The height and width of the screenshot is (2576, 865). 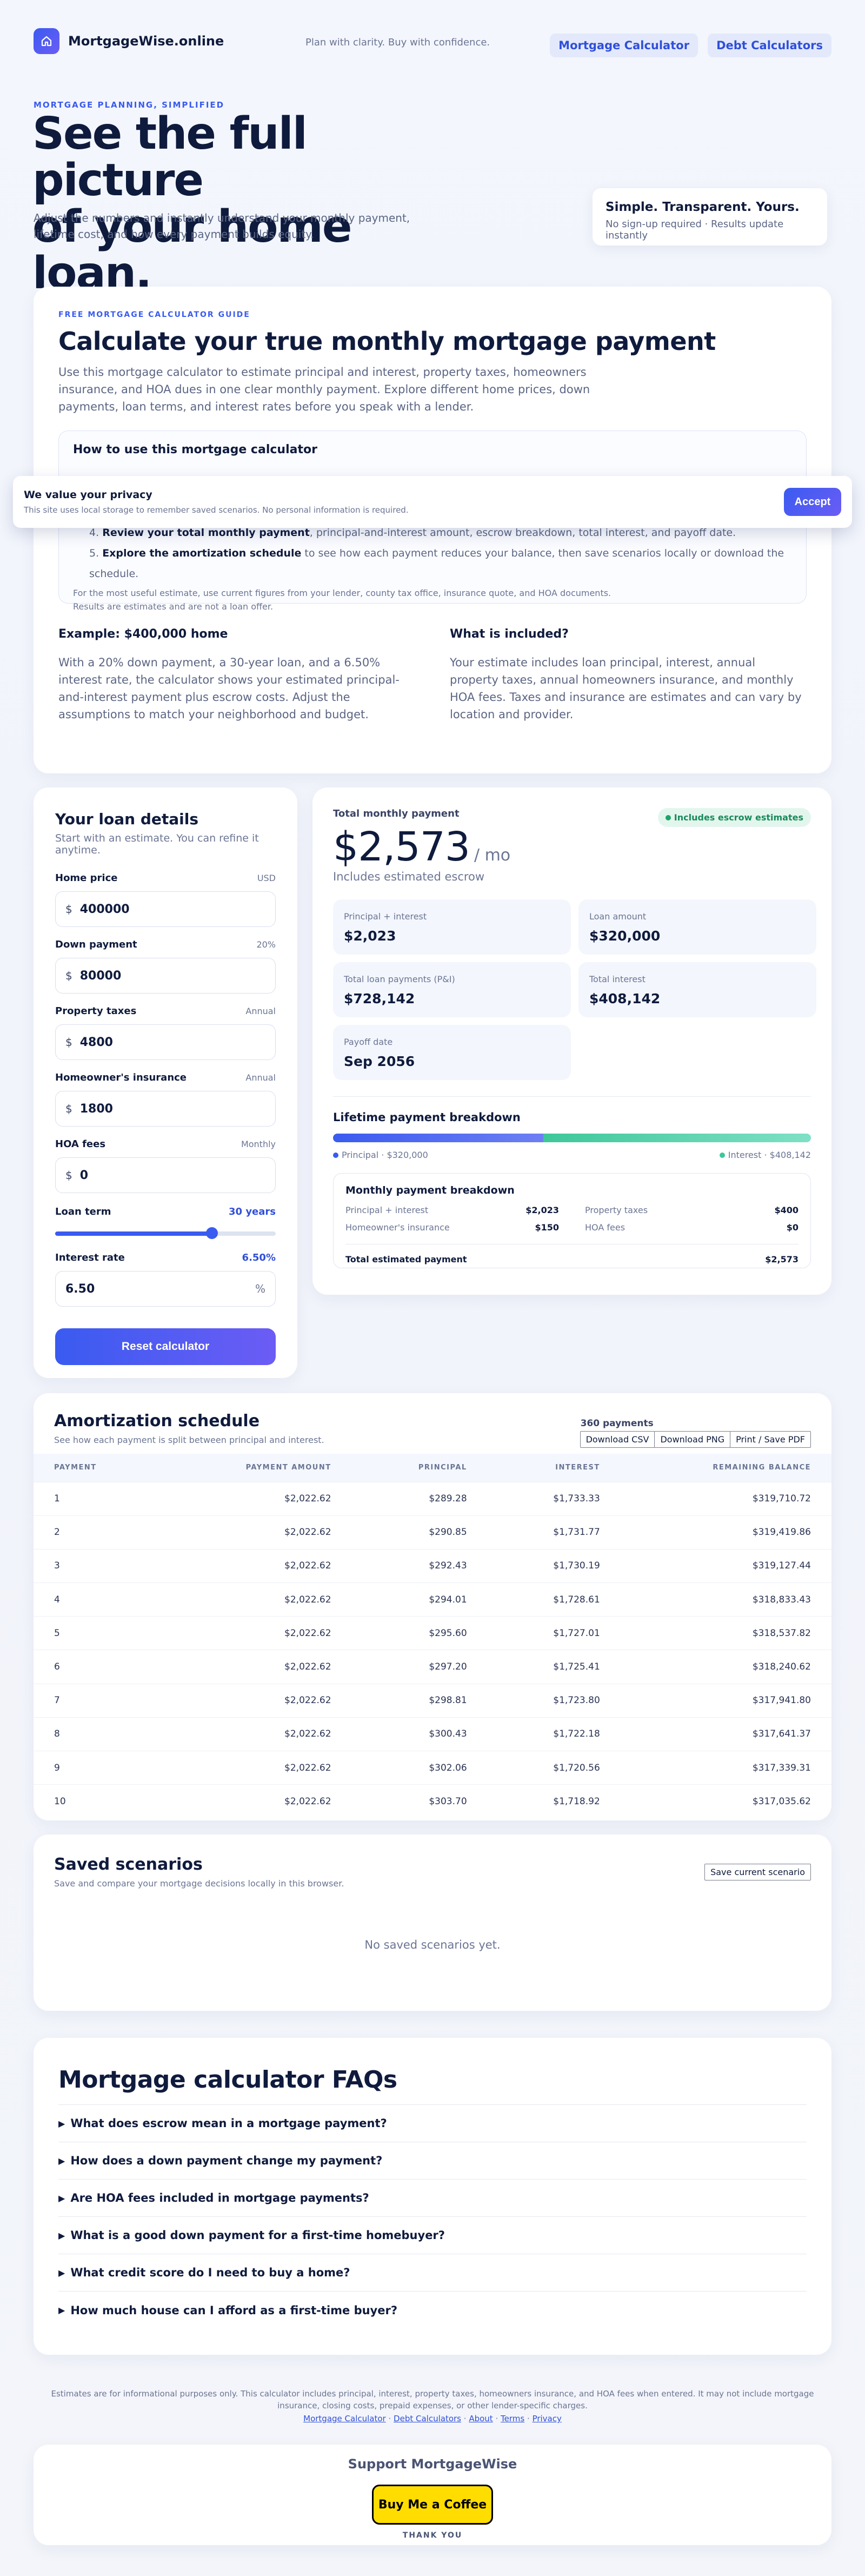 What do you see at coordinates (80, 1144) in the screenshot?
I see `hoa-label: HOA fees` at bounding box center [80, 1144].